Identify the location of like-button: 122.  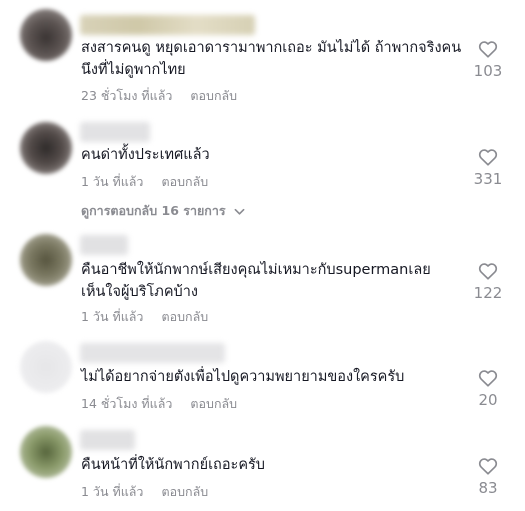
(488, 282).